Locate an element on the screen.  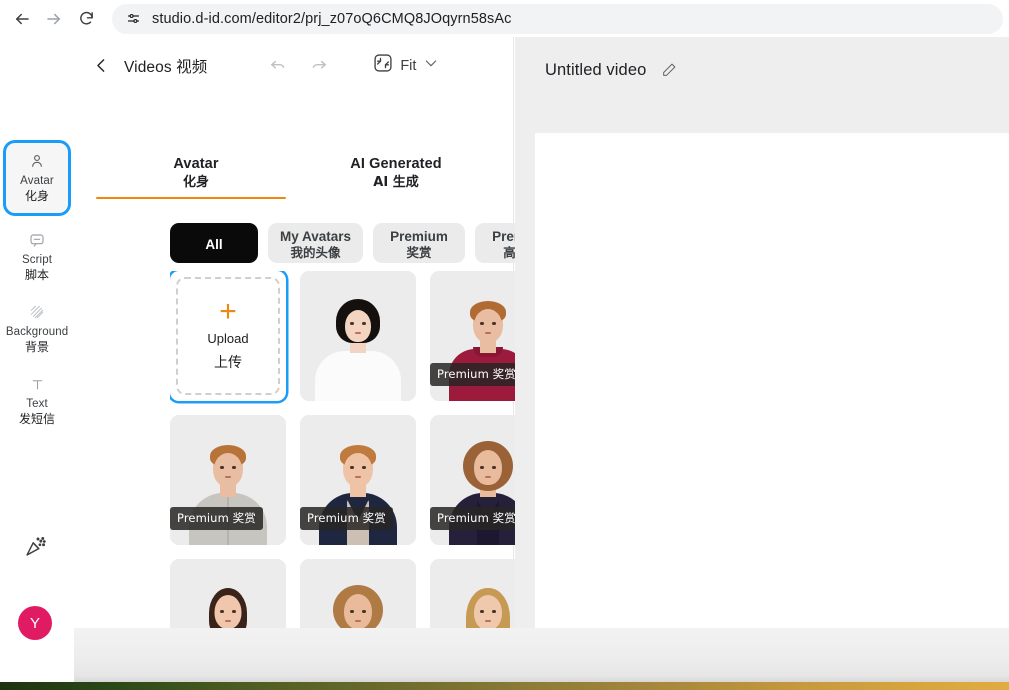
panel-back-button is located at coordinates (101, 66).